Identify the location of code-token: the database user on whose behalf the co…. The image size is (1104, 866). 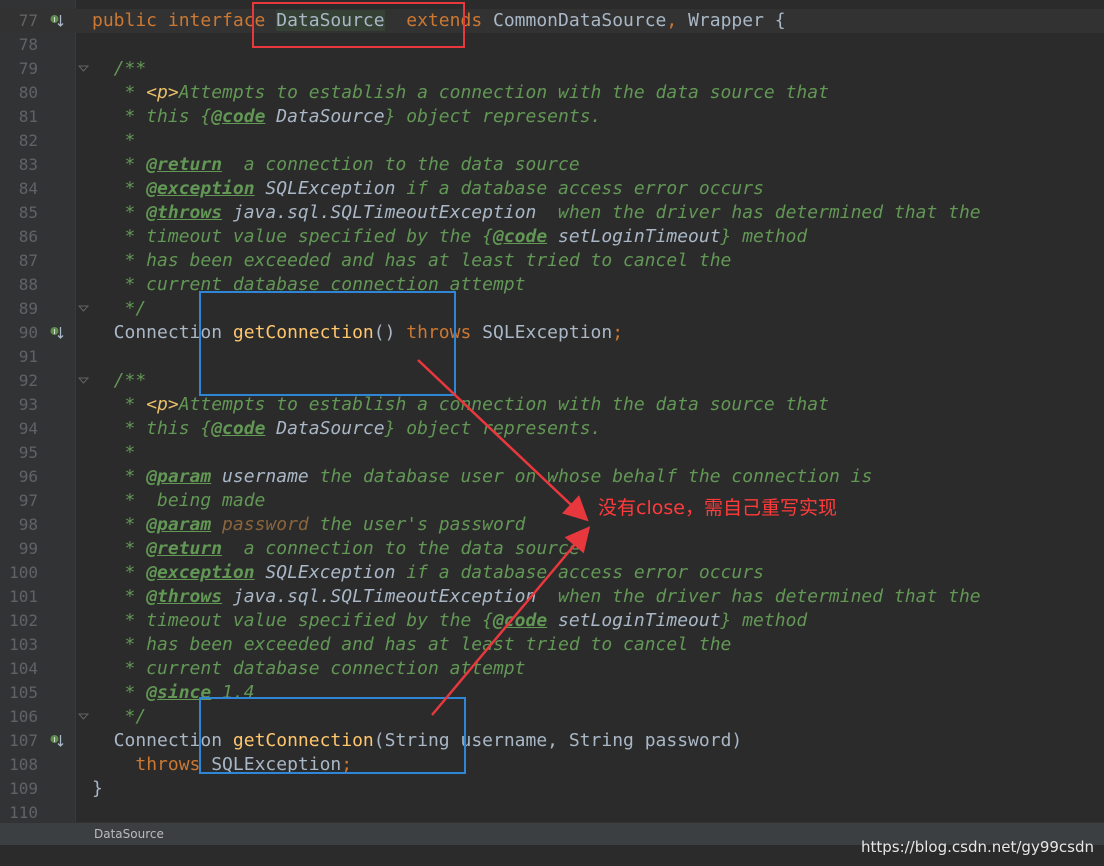
(590, 476).